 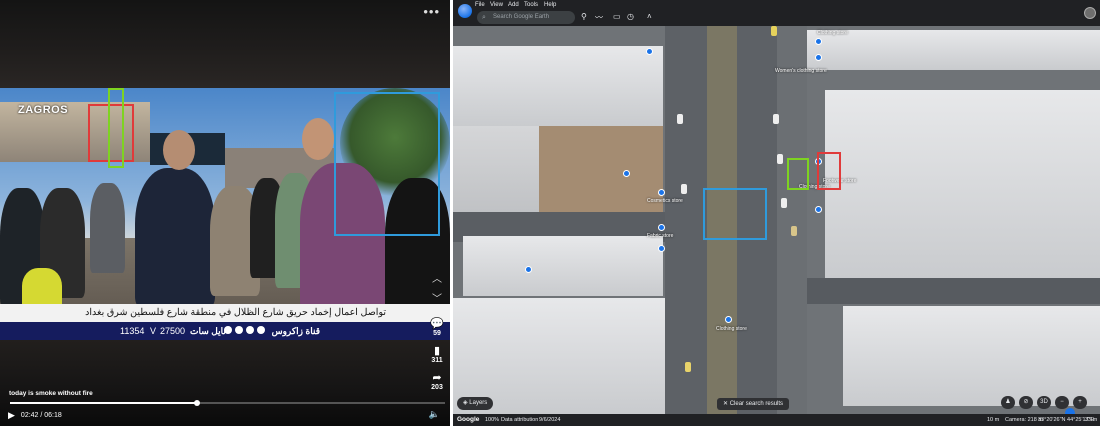 What do you see at coordinates (776, 5) in the screenshot?
I see `menu-bar: File View Add Tools Help` at bounding box center [776, 5].